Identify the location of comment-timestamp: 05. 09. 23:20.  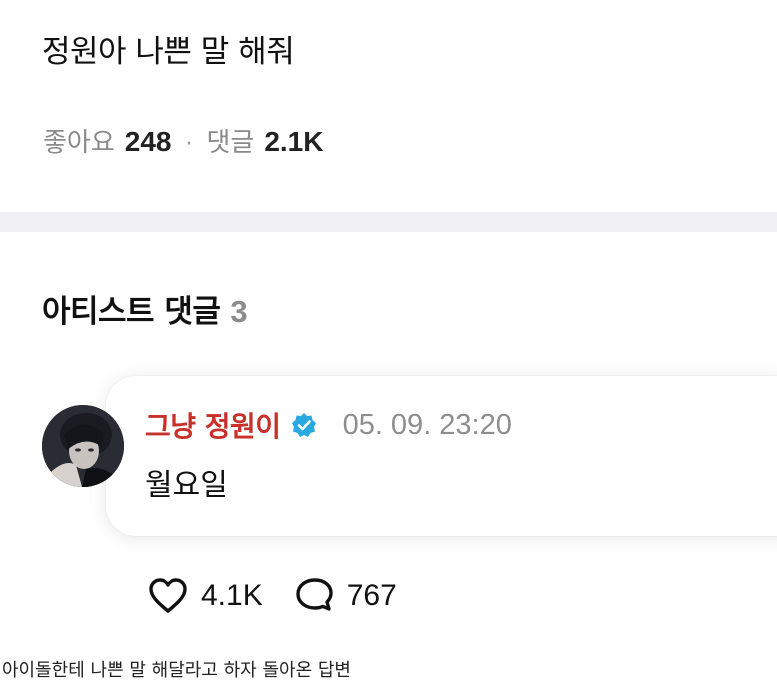
(427, 424).